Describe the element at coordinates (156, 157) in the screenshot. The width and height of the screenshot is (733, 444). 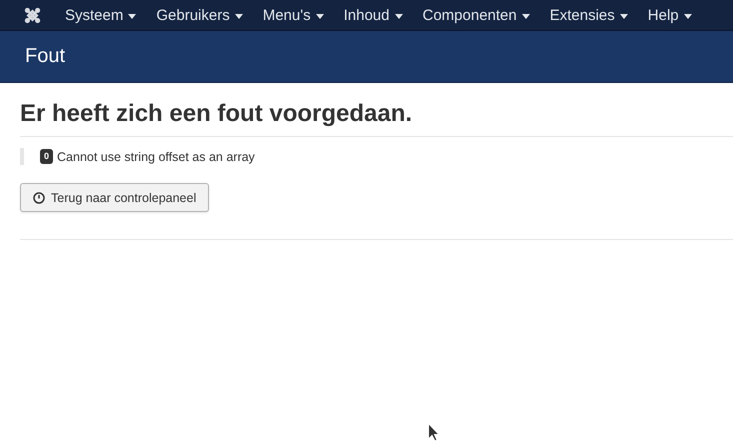
I see `error-message: Cannot use string offset as an array` at that location.